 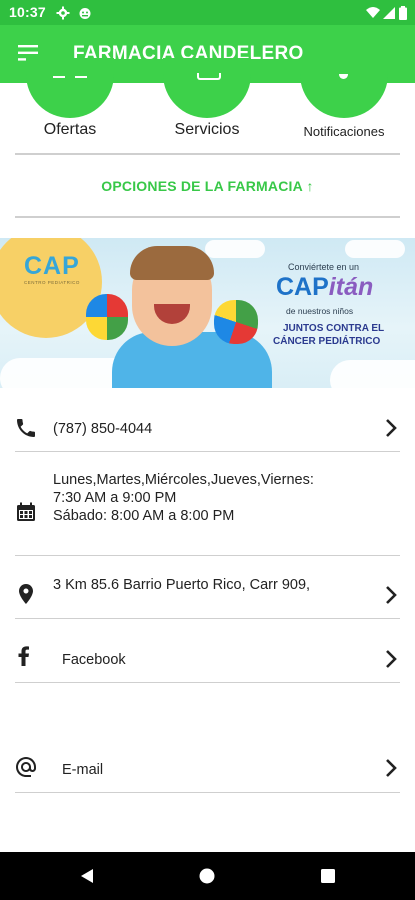 I want to click on banner-line3: JUNTOS CONTRA EL, so click(x=334, y=328).